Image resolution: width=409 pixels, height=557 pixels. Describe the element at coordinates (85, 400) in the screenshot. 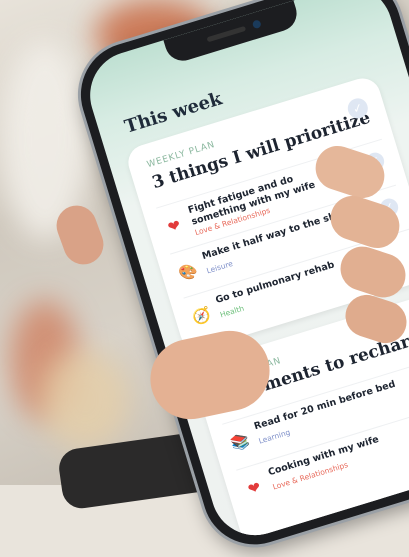

I see `background-blur-shape` at that location.